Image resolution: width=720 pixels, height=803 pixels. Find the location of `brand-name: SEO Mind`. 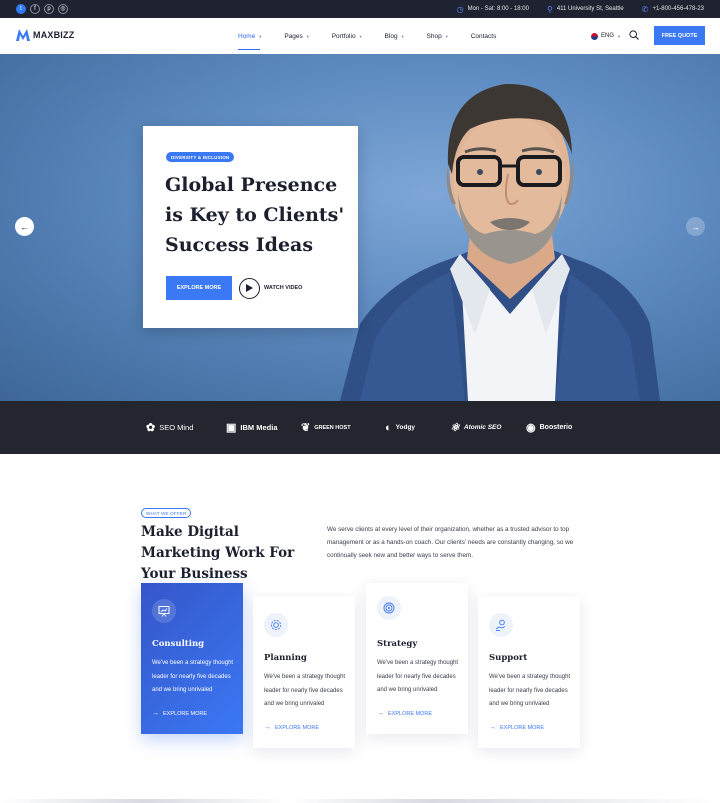

brand-name: SEO Mind is located at coordinates (176, 427).